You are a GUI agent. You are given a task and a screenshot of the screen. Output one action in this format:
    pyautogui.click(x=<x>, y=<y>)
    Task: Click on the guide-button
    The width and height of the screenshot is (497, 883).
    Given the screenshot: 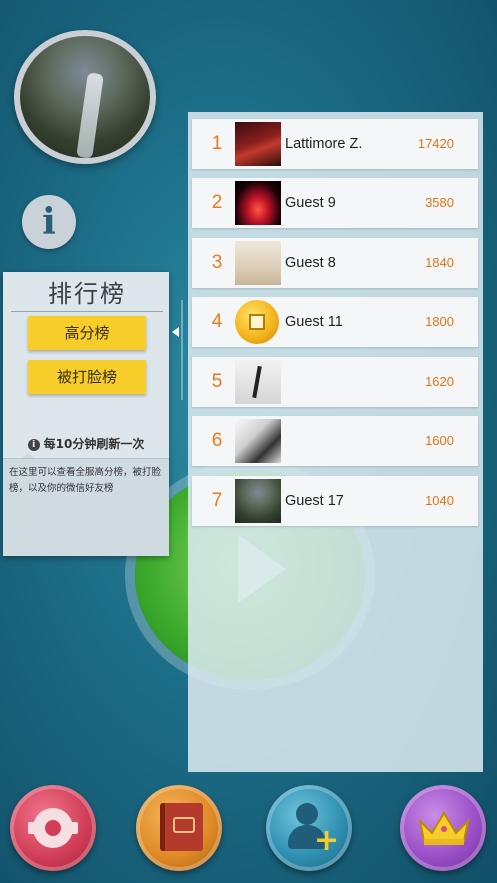 What is the action you would take?
    pyautogui.click(x=179, y=828)
    